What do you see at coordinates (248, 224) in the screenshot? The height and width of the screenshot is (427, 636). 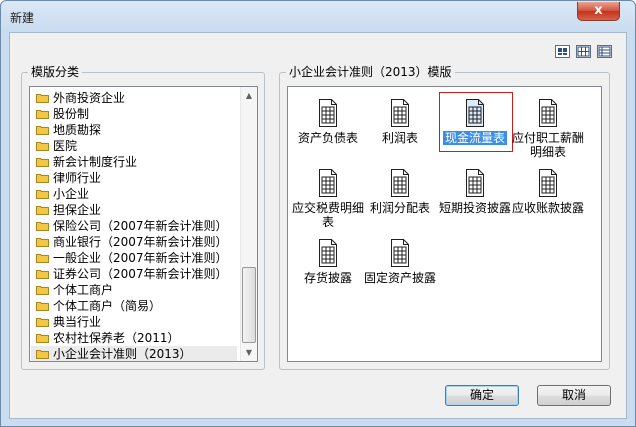 I see `category-scrollbar: ▲ ▼` at bounding box center [248, 224].